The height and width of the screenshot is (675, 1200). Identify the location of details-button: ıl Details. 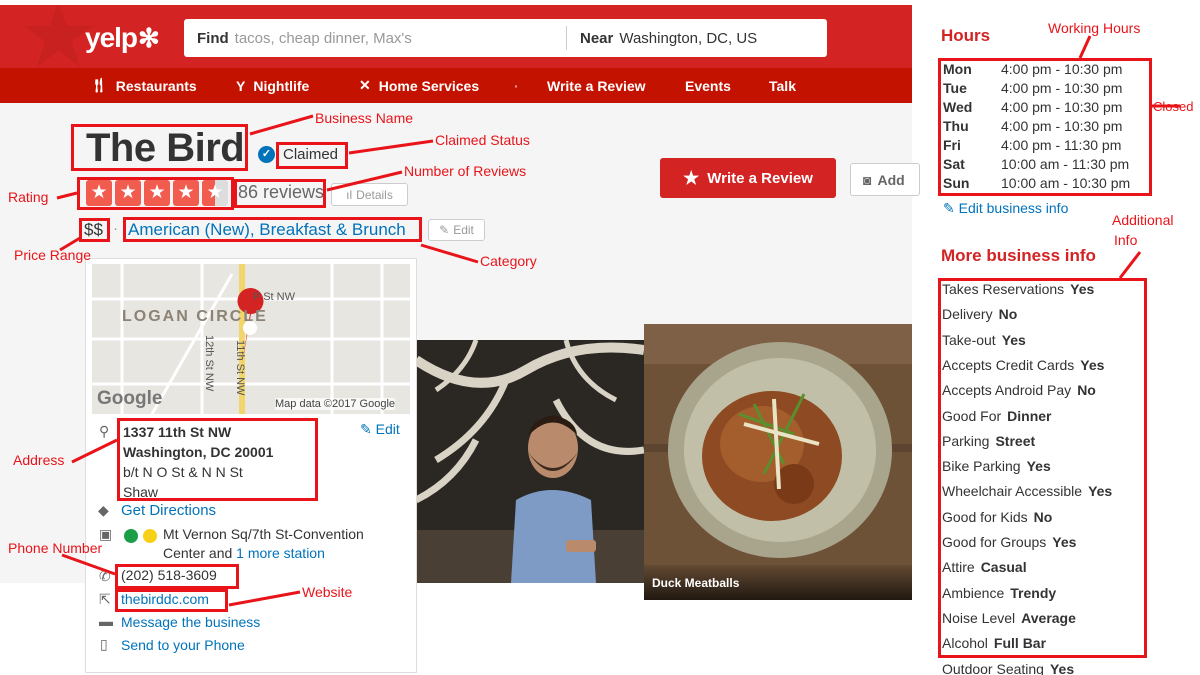
(369, 194).